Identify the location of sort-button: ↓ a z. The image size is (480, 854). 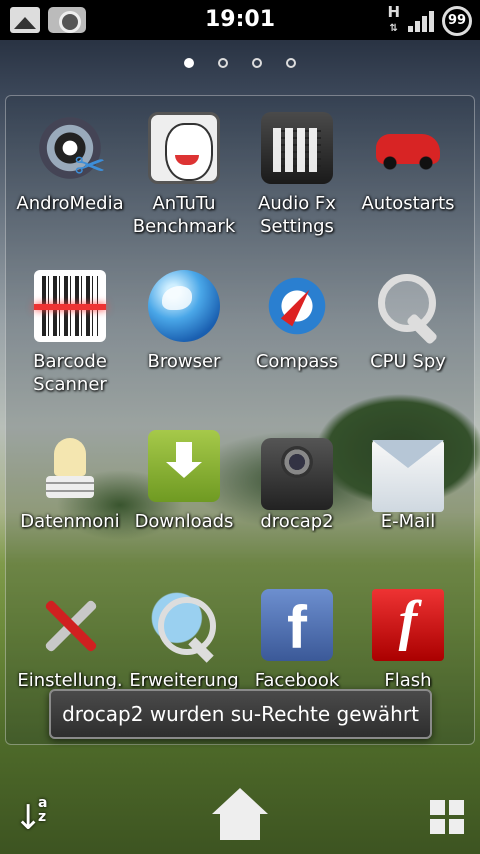
(33, 817).